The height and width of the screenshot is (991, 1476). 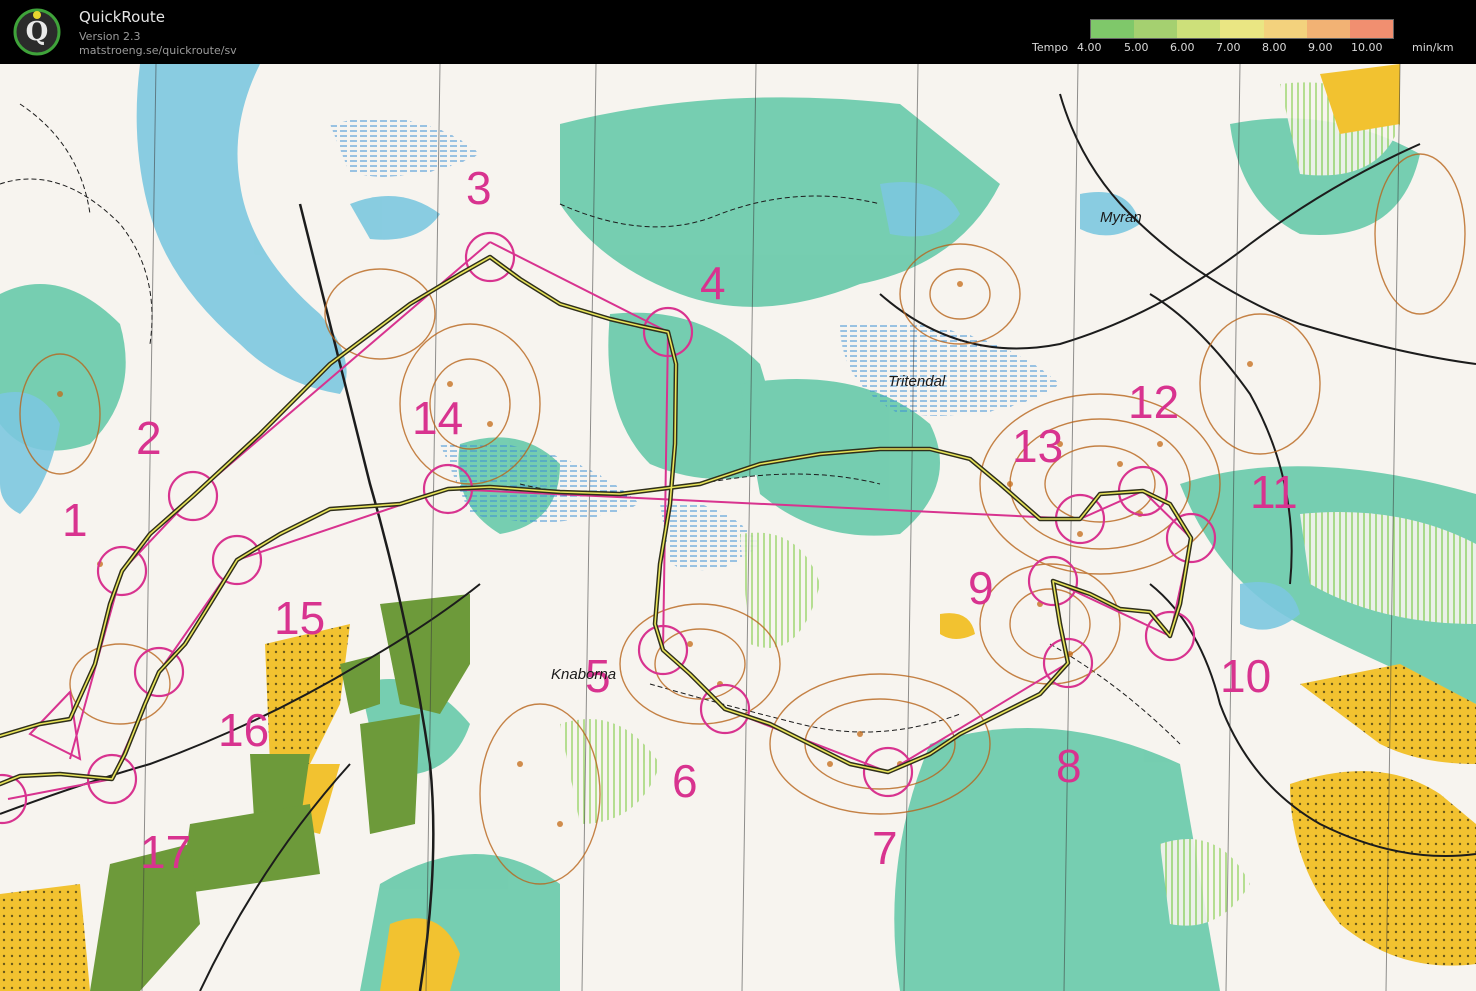 What do you see at coordinates (122, 17) in the screenshot?
I see `app-title: QuickRoute` at bounding box center [122, 17].